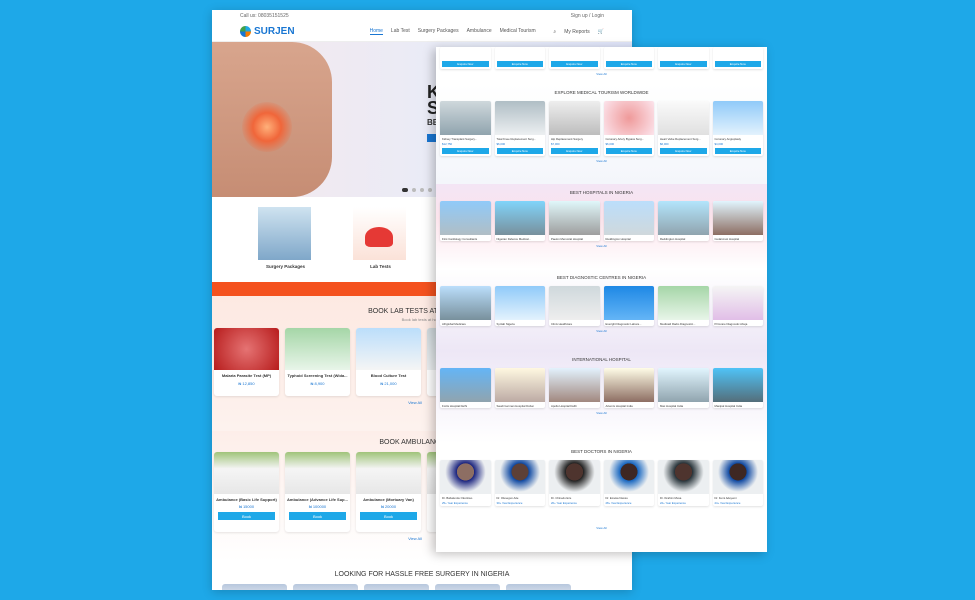 This screenshot has height=600, width=975. Describe the element at coordinates (601, 32) in the screenshot. I see `cart-icon: 🛒` at that location.